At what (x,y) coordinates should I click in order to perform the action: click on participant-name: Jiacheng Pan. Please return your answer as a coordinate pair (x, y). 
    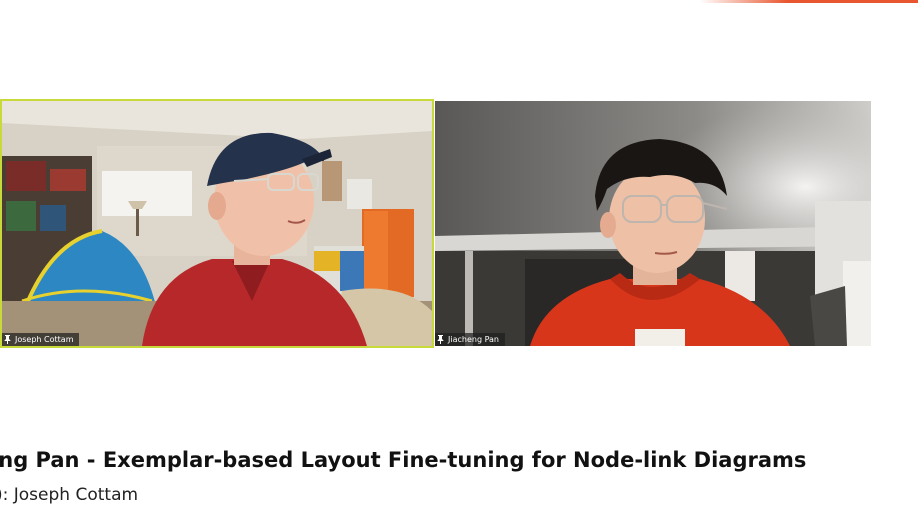
    Looking at the image, I should click on (474, 339).